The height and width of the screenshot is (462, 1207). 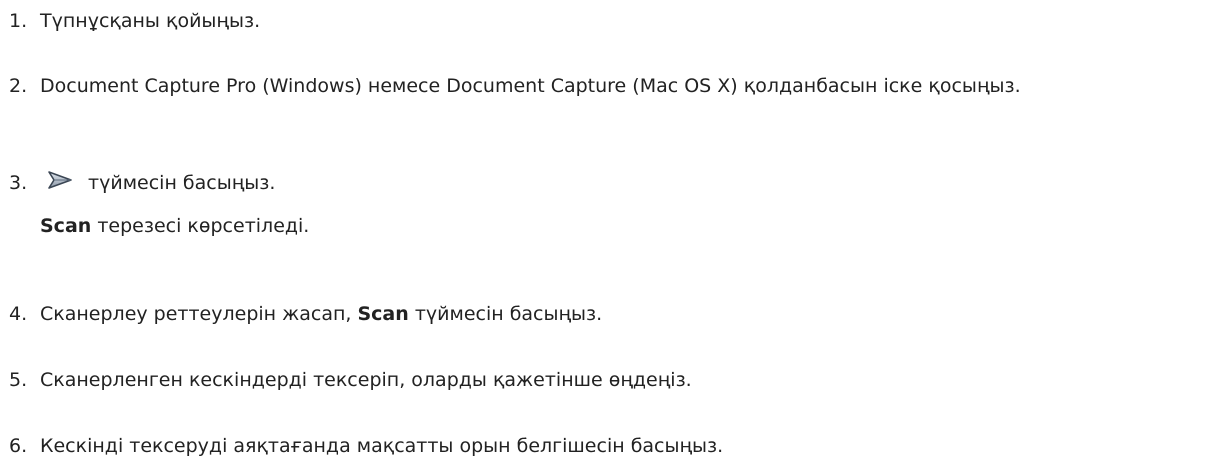 I want to click on step-text: түймесін басыңыз., so click(x=179, y=183).